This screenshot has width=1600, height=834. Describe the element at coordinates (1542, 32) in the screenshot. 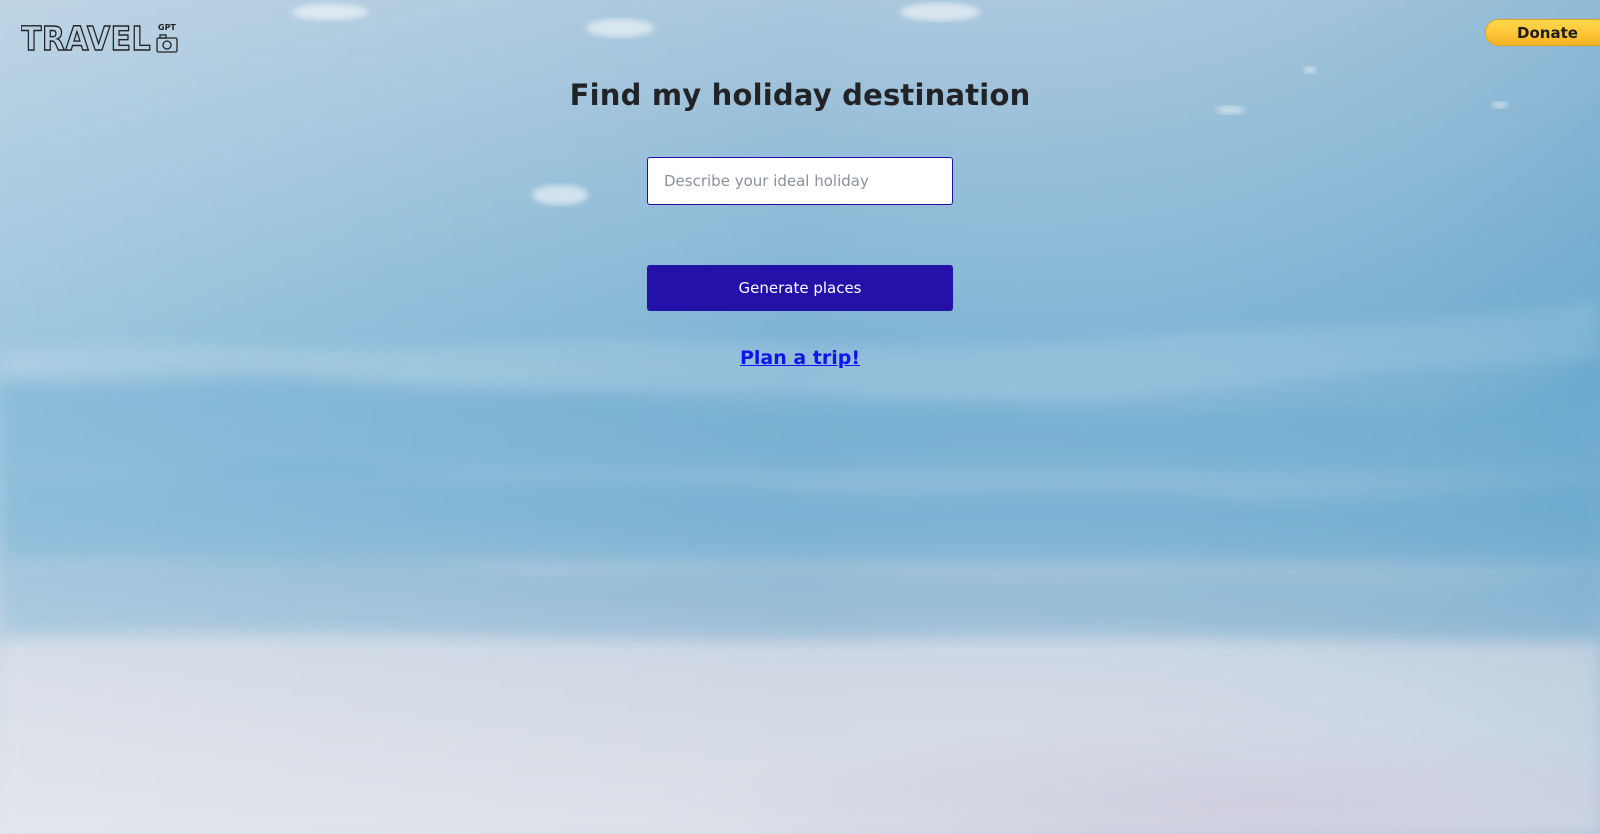

I see `donate-button: Donate` at that location.